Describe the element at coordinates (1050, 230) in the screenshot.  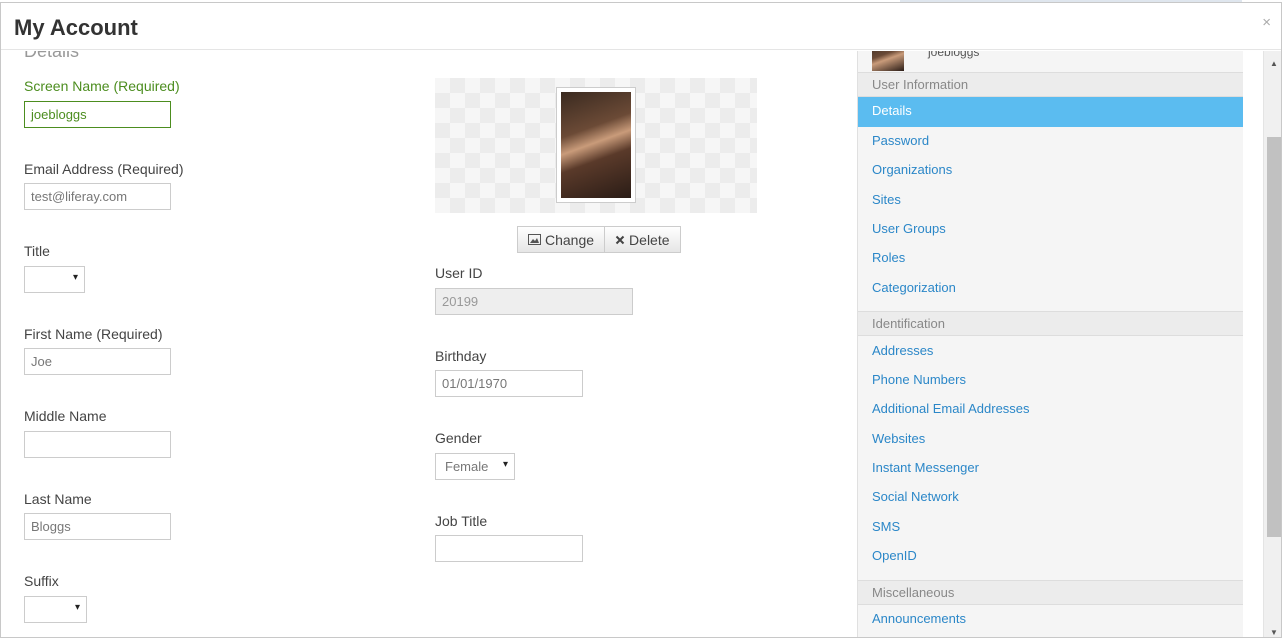
I see `nav-item-user-groups: User Groups` at that location.